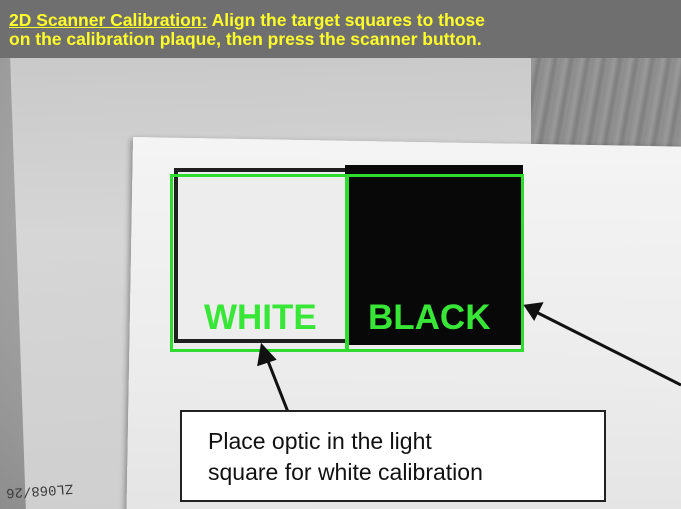 Image resolution: width=681 pixels, height=509 pixels. Describe the element at coordinates (345, 472) in the screenshot. I see `callout-line-2: square for white calibration` at that location.